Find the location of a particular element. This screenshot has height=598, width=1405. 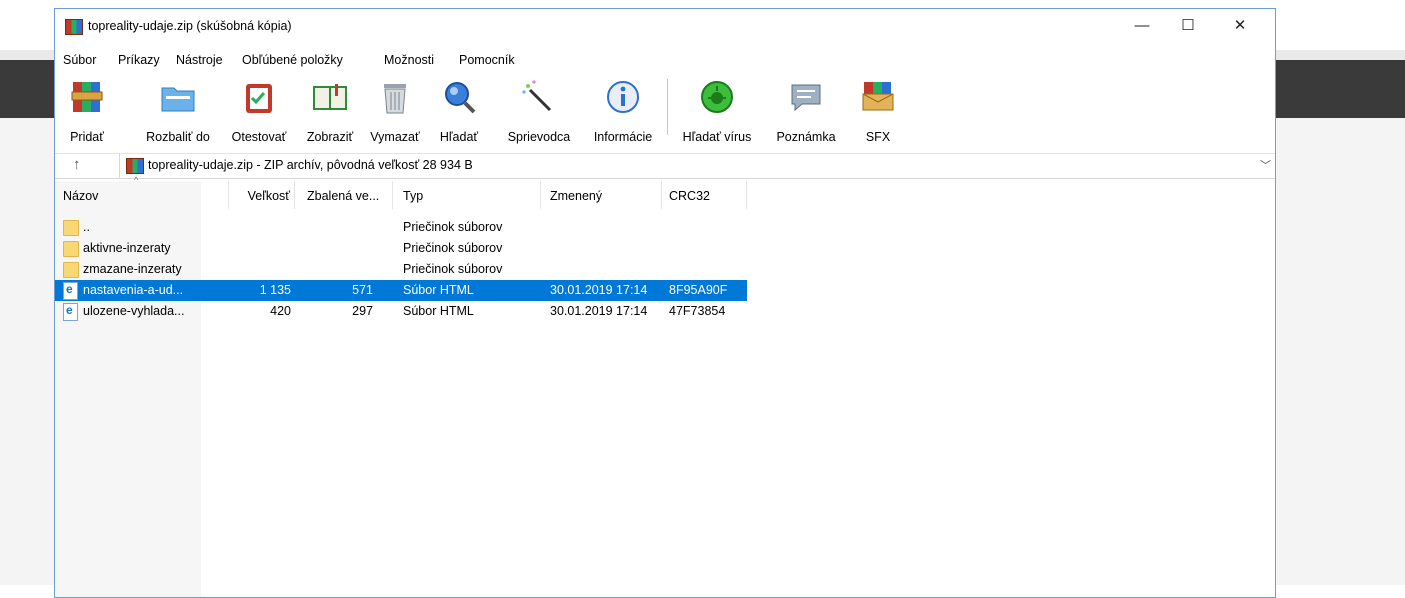

info-icon is located at coordinates (623, 97).